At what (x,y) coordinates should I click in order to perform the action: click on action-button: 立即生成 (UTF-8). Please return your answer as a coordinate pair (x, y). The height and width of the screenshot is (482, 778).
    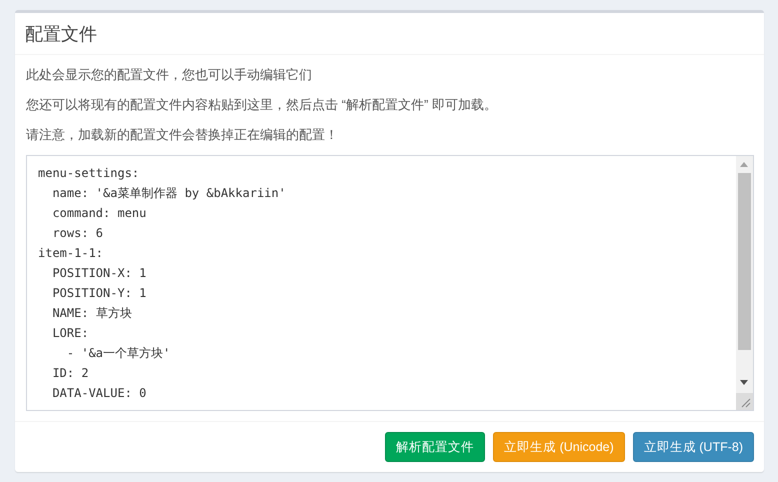
    Looking at the image, I should click on (693, 447).